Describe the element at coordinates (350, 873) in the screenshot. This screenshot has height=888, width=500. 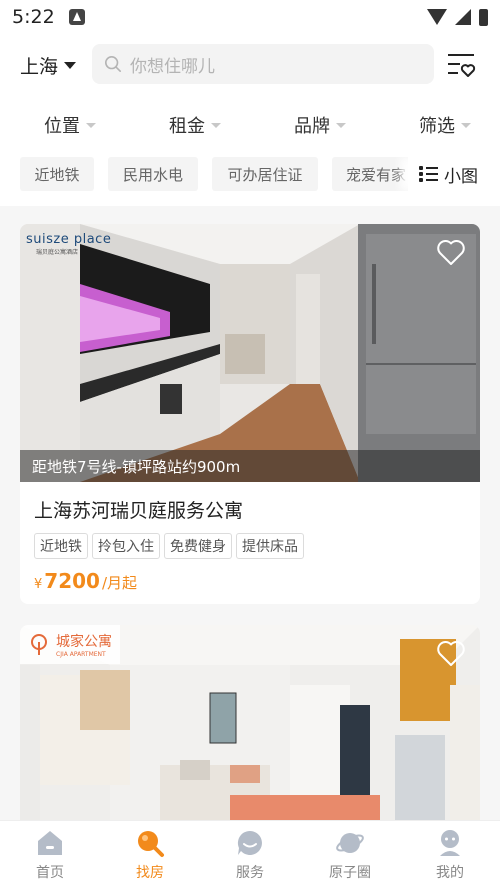
I see `tab-label: 原子圈` at that location.